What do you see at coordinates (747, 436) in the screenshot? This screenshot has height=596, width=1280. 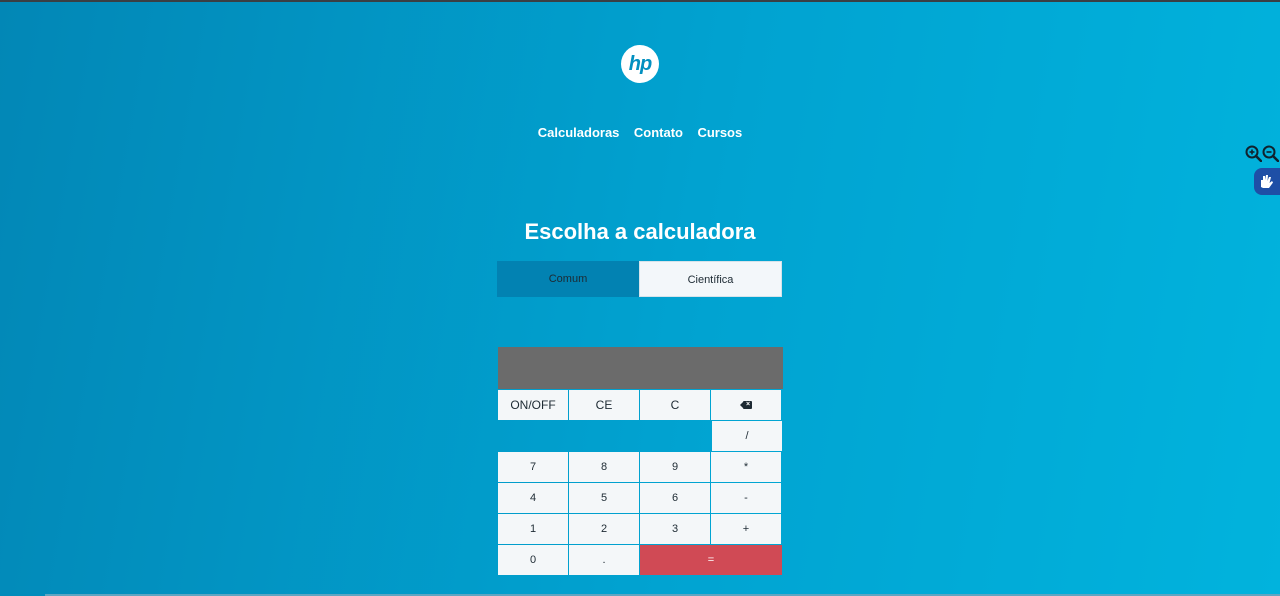 I see `divide-button: /` at bounding box center [747, 436].